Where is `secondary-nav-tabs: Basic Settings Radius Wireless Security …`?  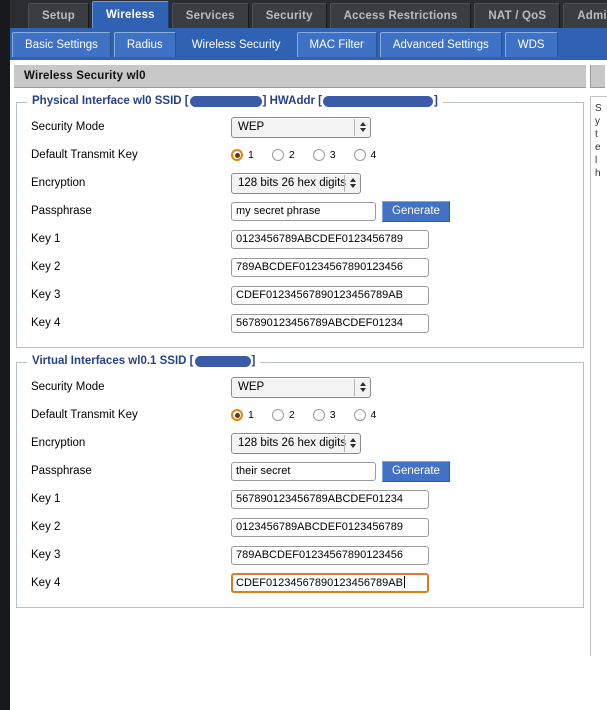
secondary-nav-tabs: Basic Settings Radius Wireless Security … is located at coordinates (286, 44).